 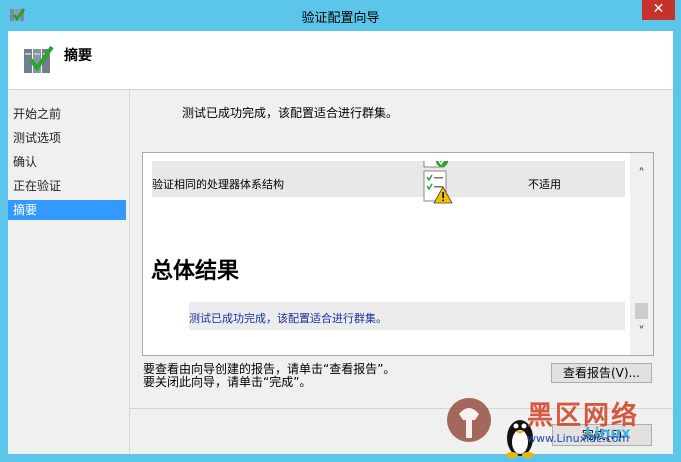 What do you see at coordinates (340, 60) in the screenshot?
I see `page-header: 摘要` at bounding box center [340, 60].